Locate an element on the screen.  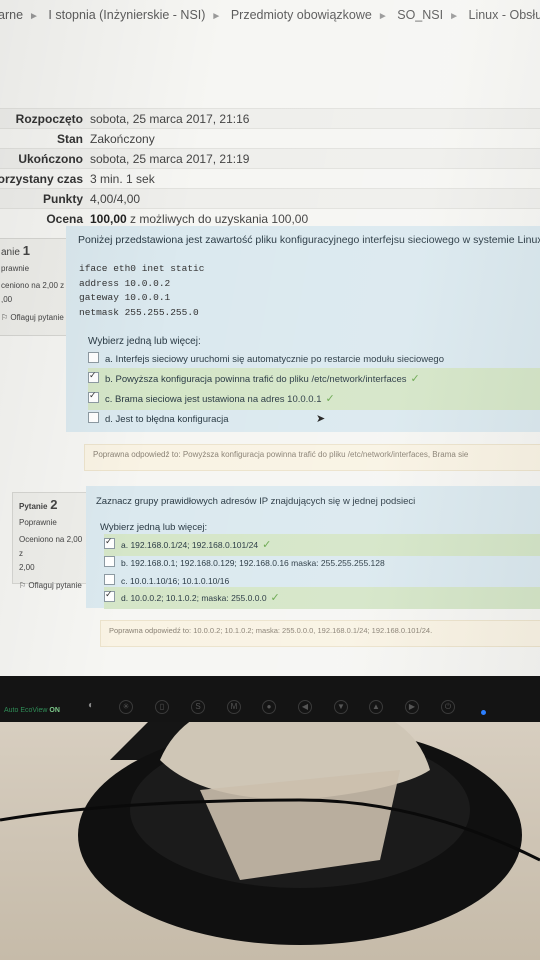
summary-label: Ukończono is located at coordinates (50, 159).